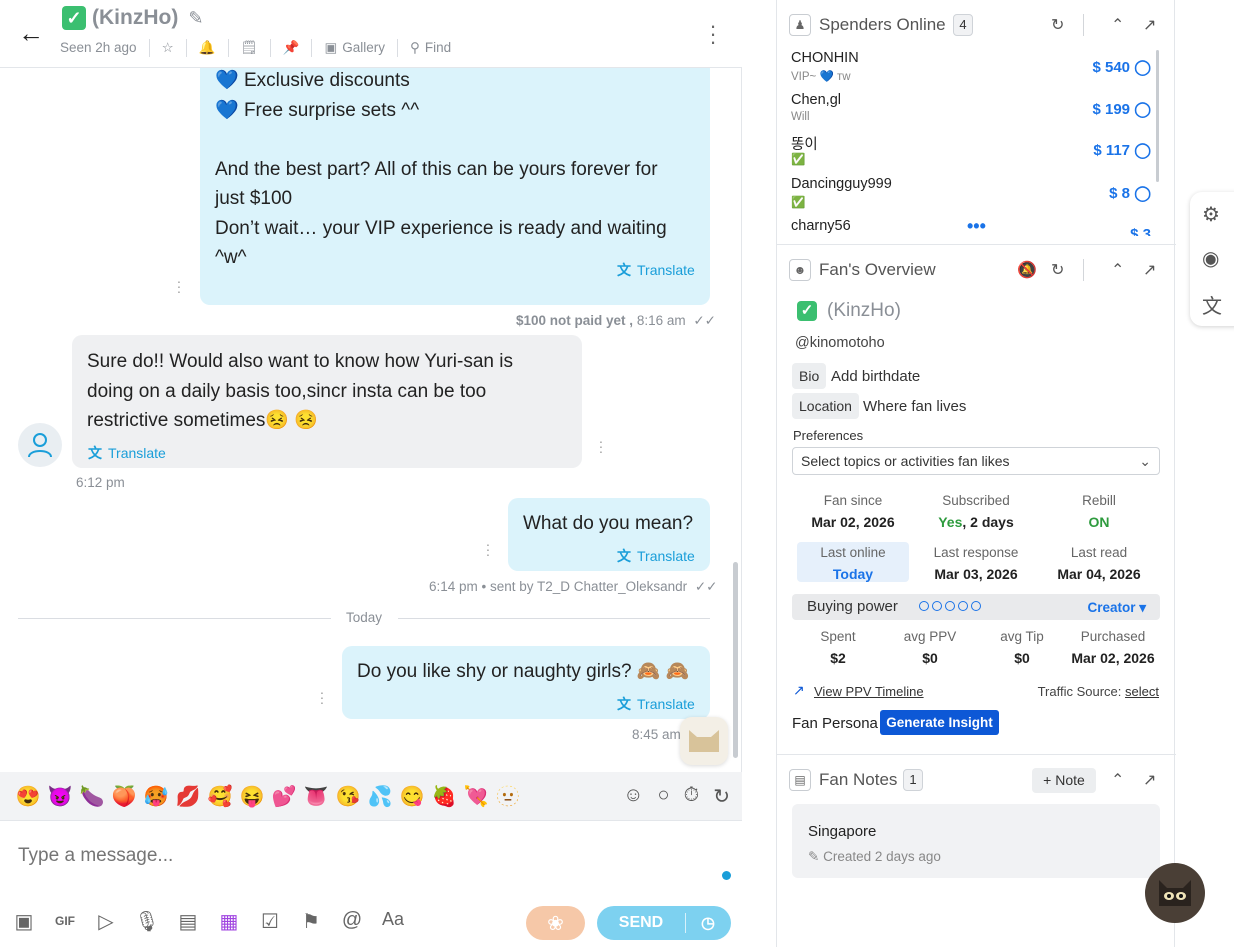 The image size is (1234, 947). I want to click on fan-name-row: ✓ (KinzHo), so click(849, 311).